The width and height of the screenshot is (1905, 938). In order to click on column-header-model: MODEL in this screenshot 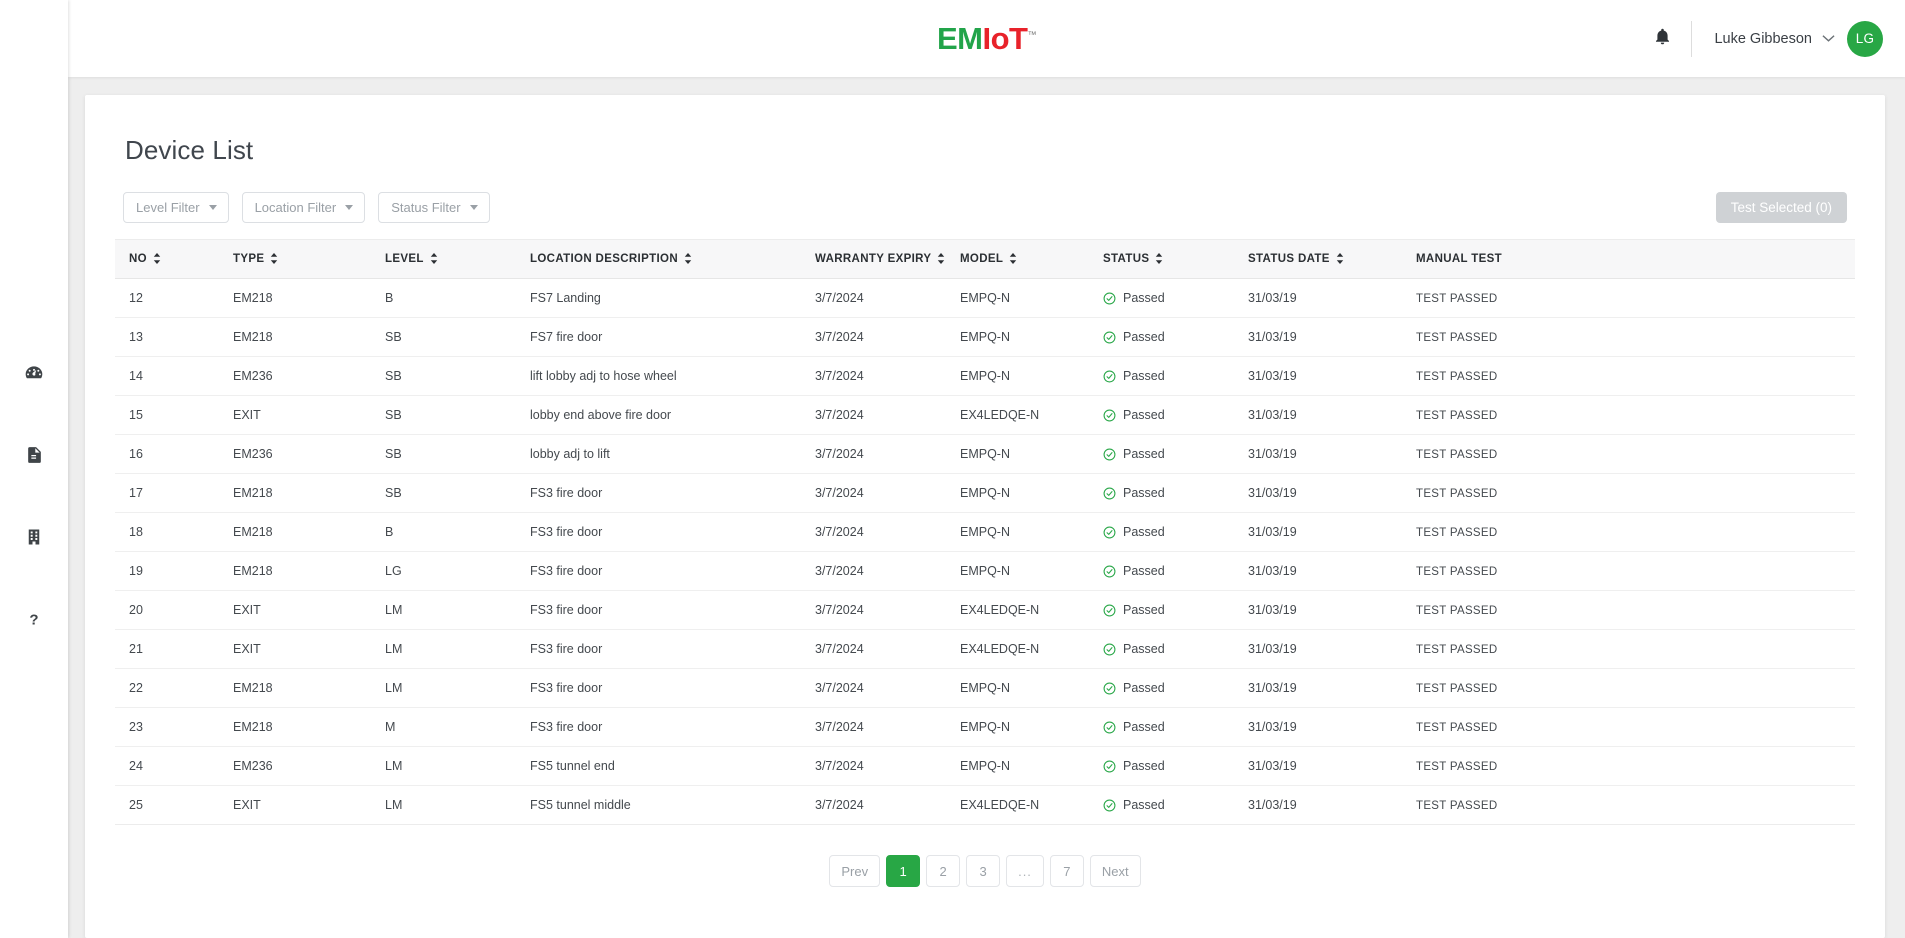, I will do `click(1031, 259)`.